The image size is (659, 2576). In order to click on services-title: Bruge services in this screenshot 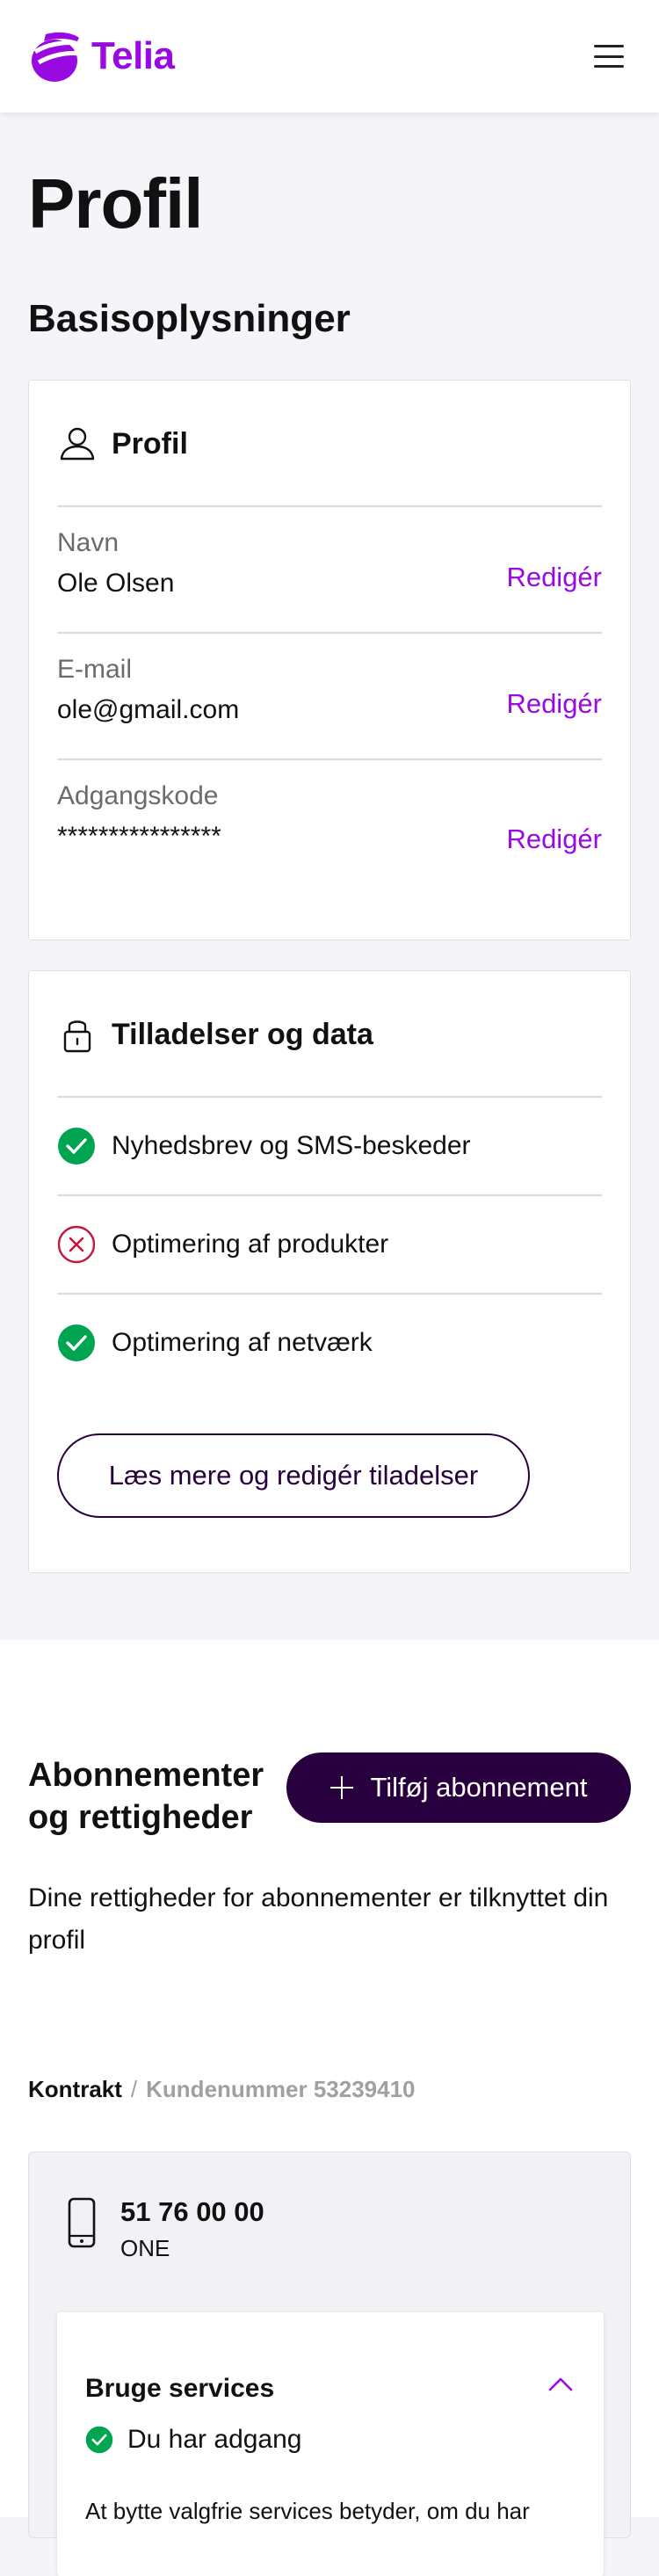, I will do `click(180, 2388)`.